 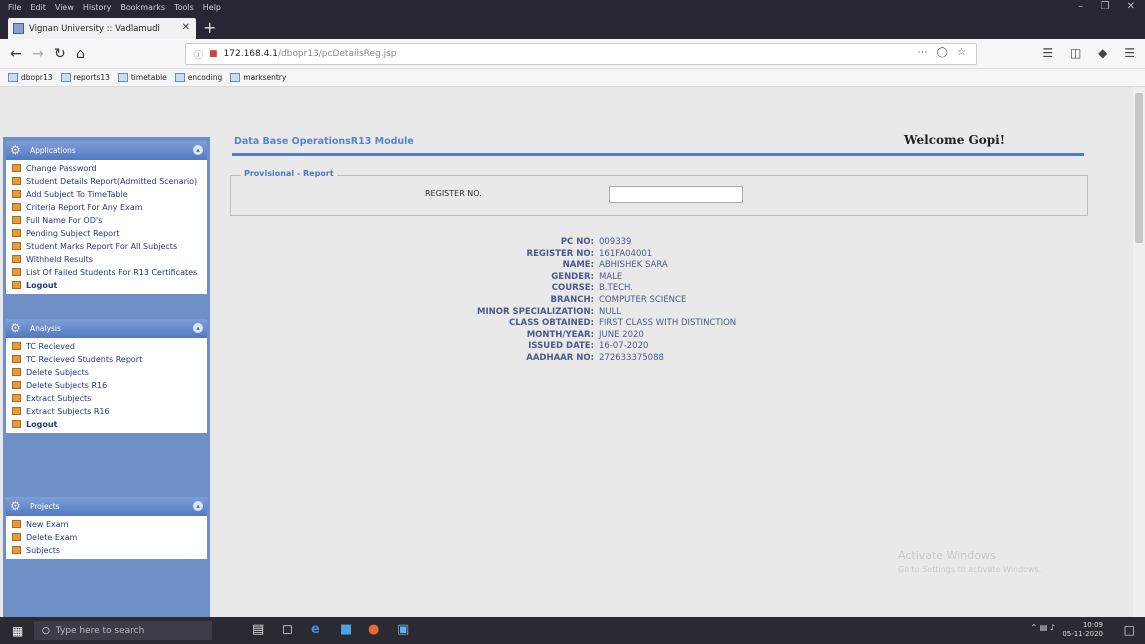 I want to click on menu-item-view: View, so click(x=64, y=7).